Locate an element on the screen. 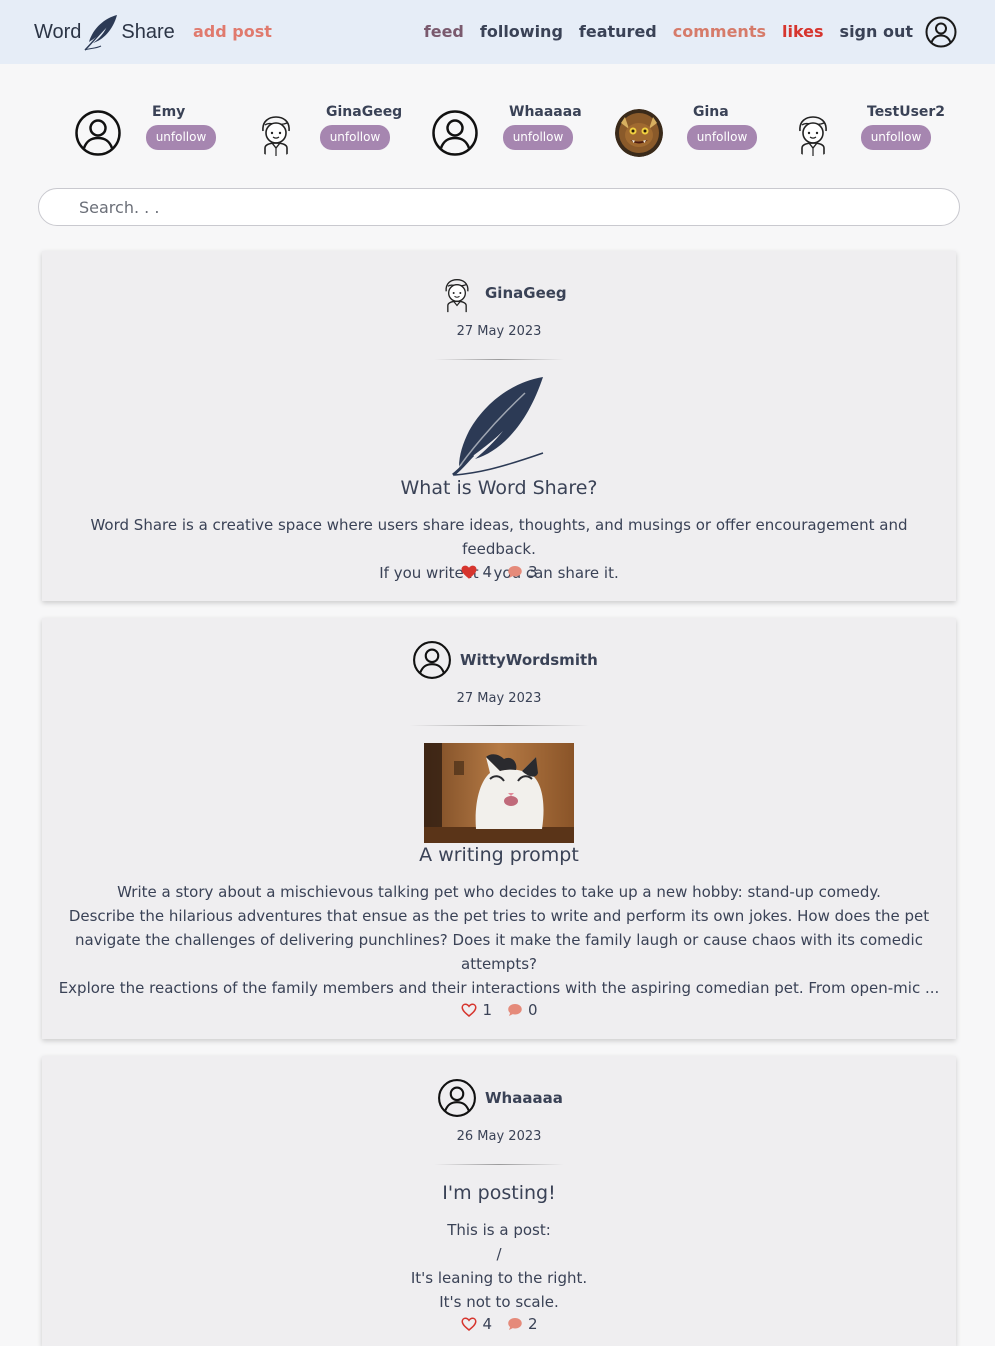  comment-count: 2 is located at coordinates (533, 1324).